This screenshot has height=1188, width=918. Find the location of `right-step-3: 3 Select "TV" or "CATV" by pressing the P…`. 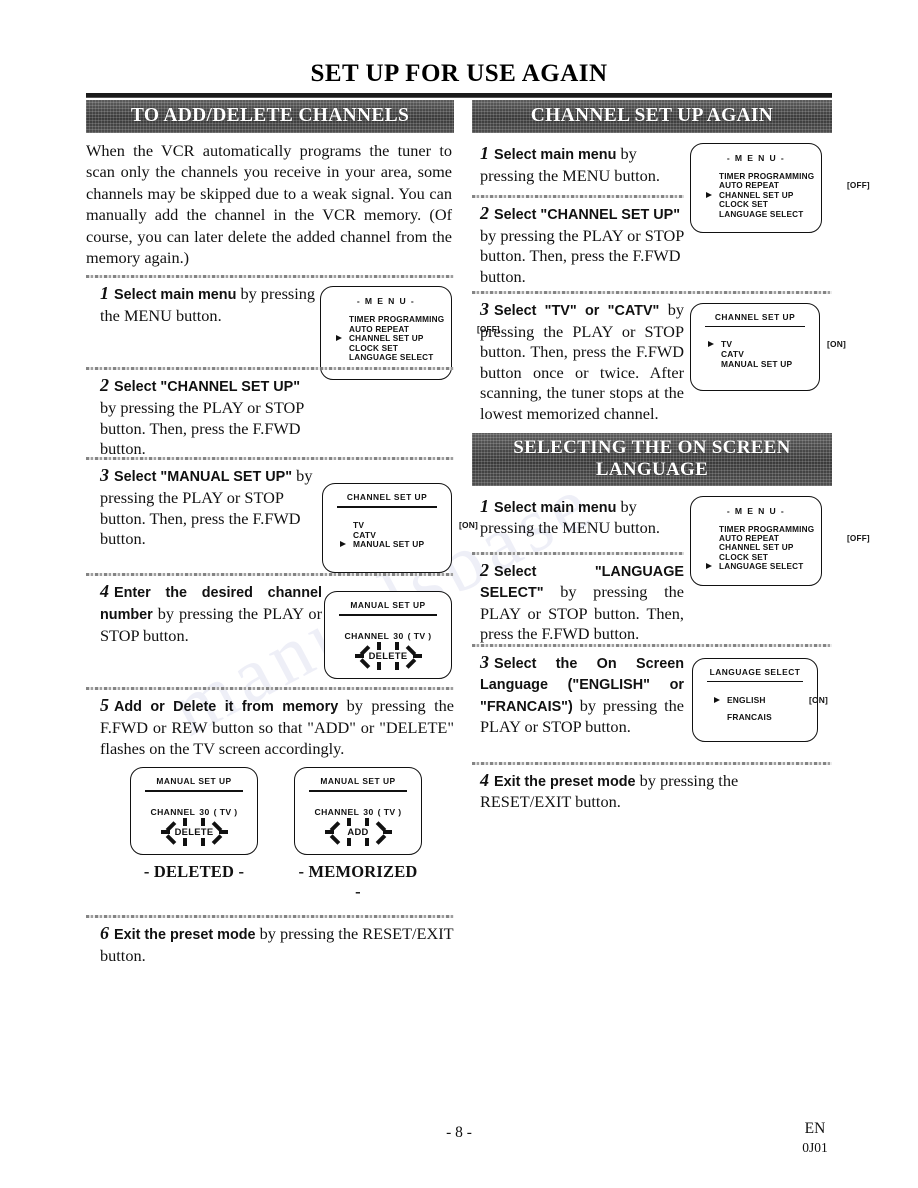

right-step-3: 3 Select "TV" or "CATV" by pressing the P… is located at coordinates (659, 362).